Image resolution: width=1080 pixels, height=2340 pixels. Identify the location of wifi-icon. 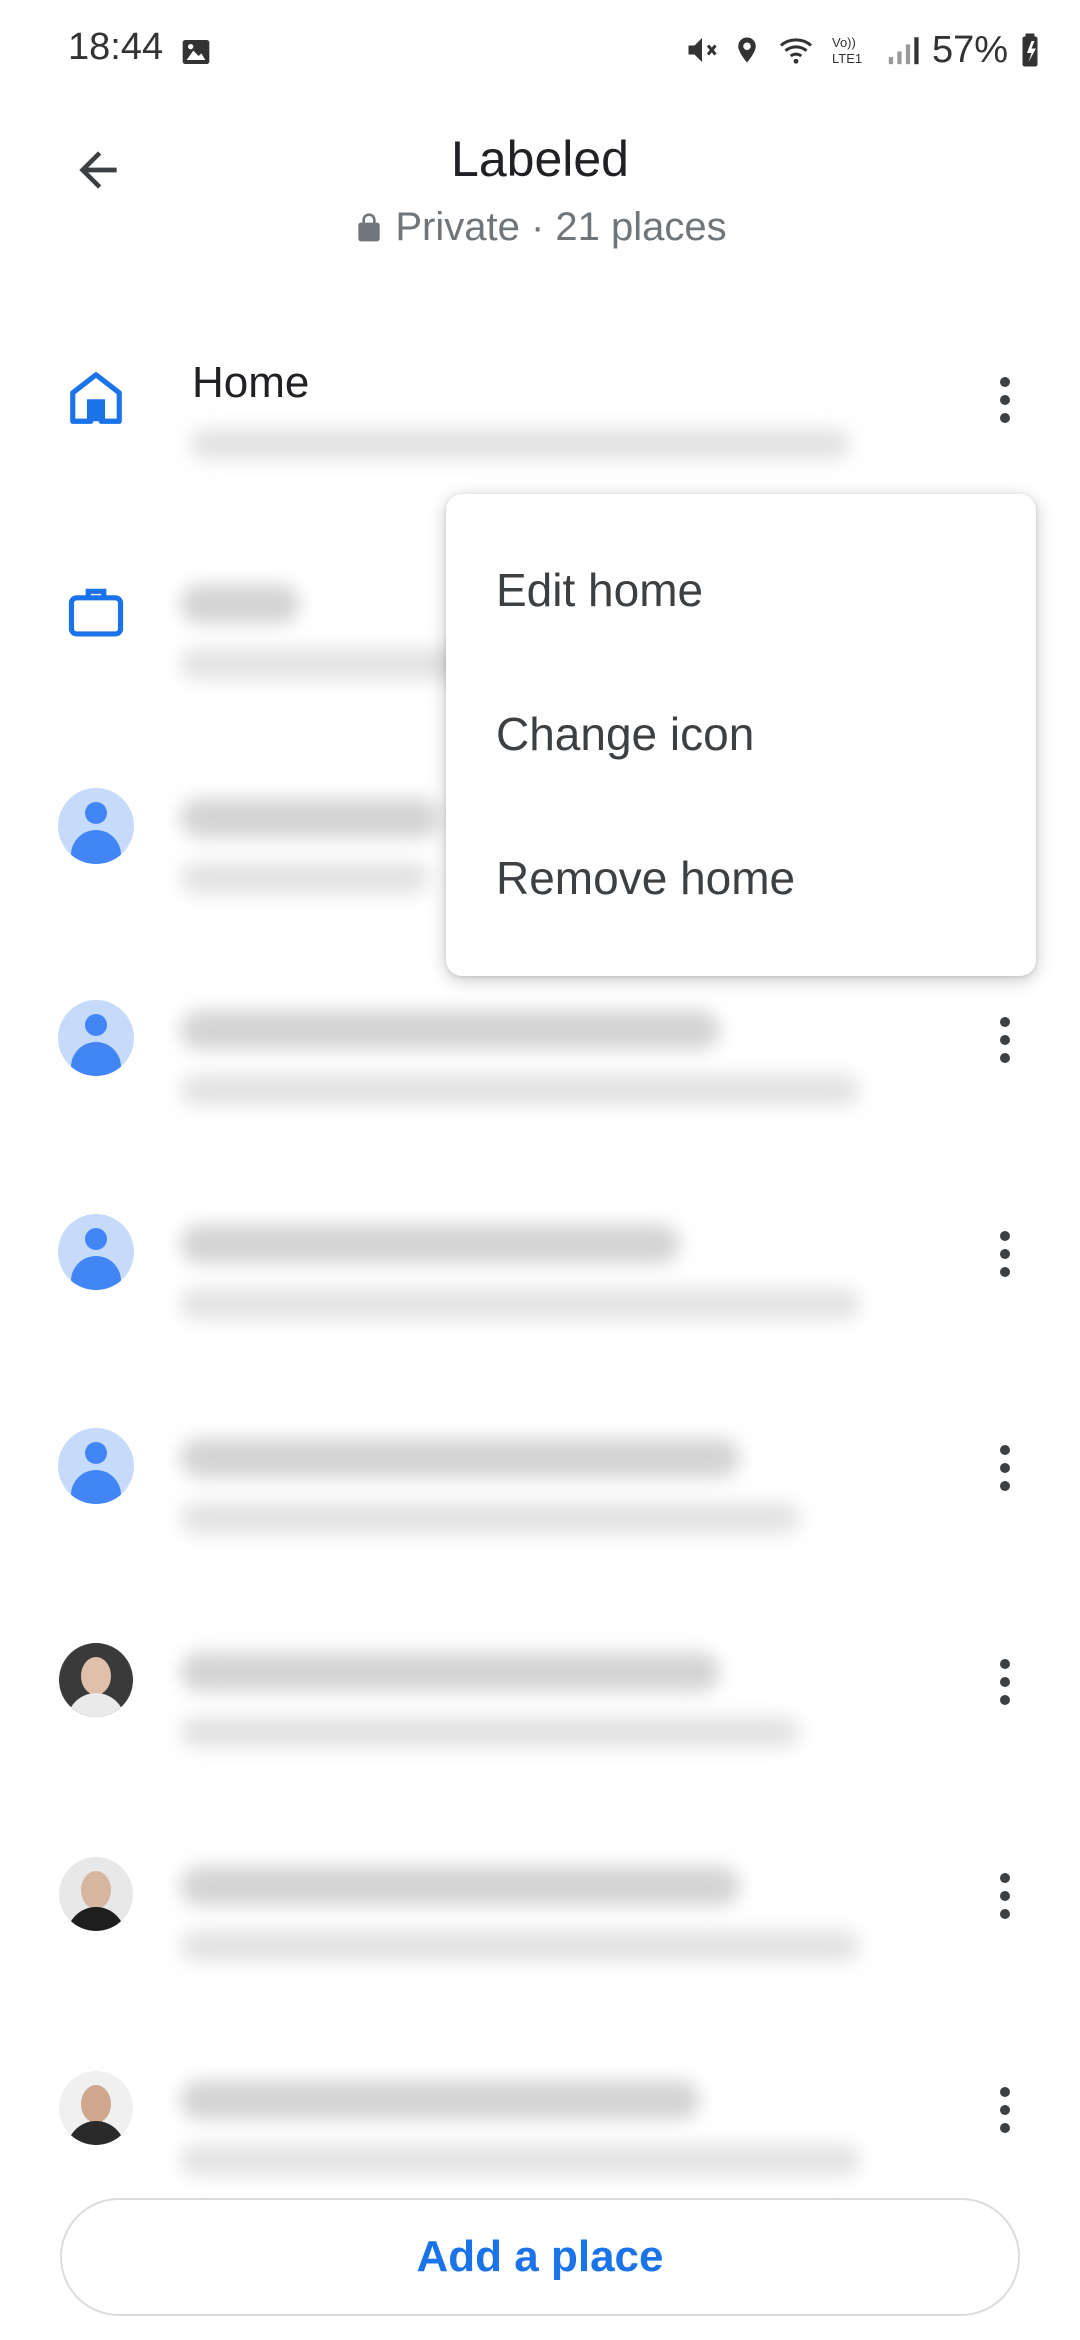
(795, 51).